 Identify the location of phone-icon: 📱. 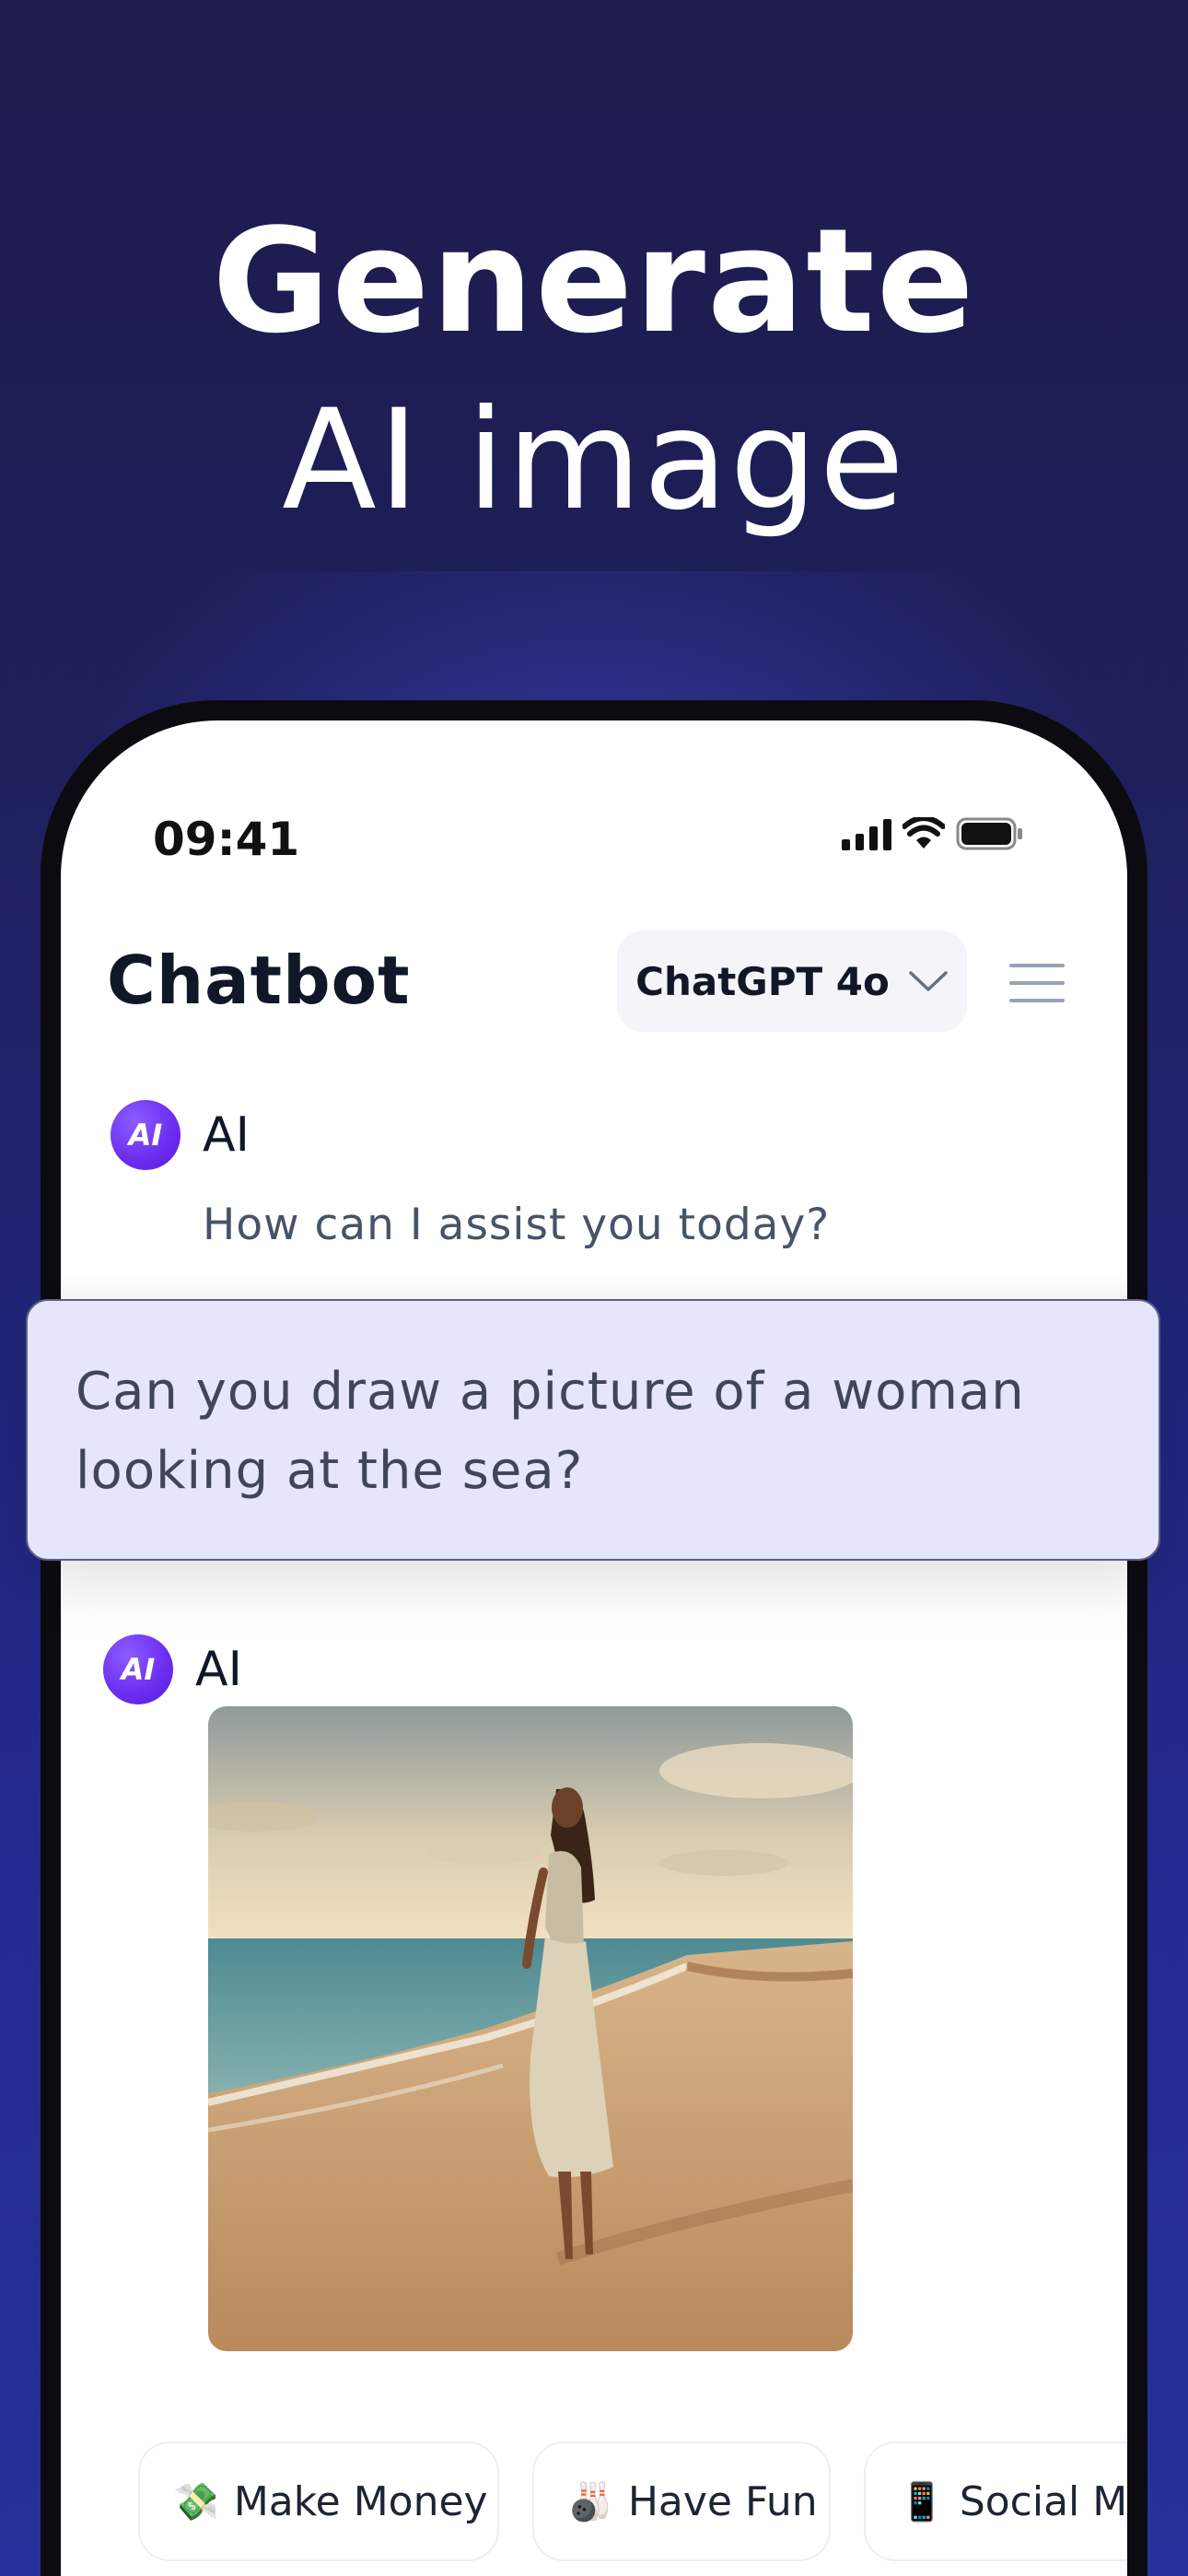
(922, 2501).